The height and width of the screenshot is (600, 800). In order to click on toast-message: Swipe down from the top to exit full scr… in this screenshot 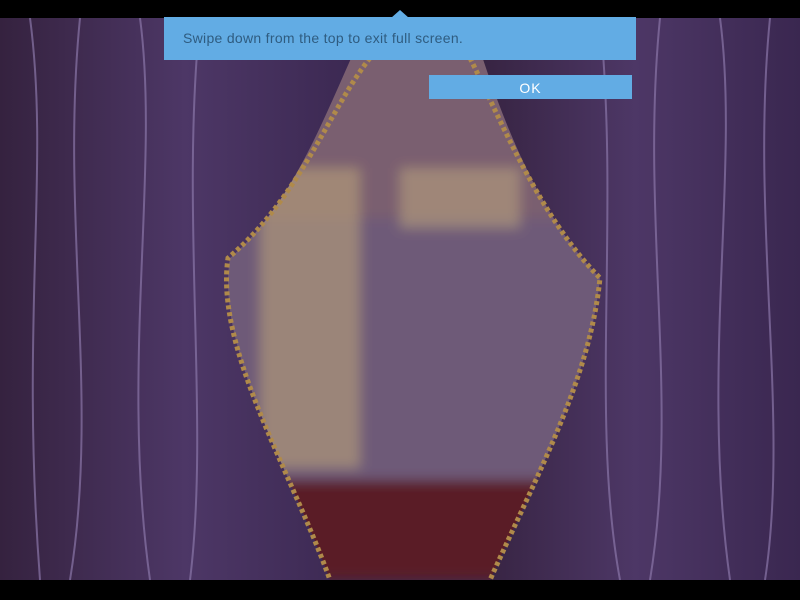, I will do `click(323, 38)`.